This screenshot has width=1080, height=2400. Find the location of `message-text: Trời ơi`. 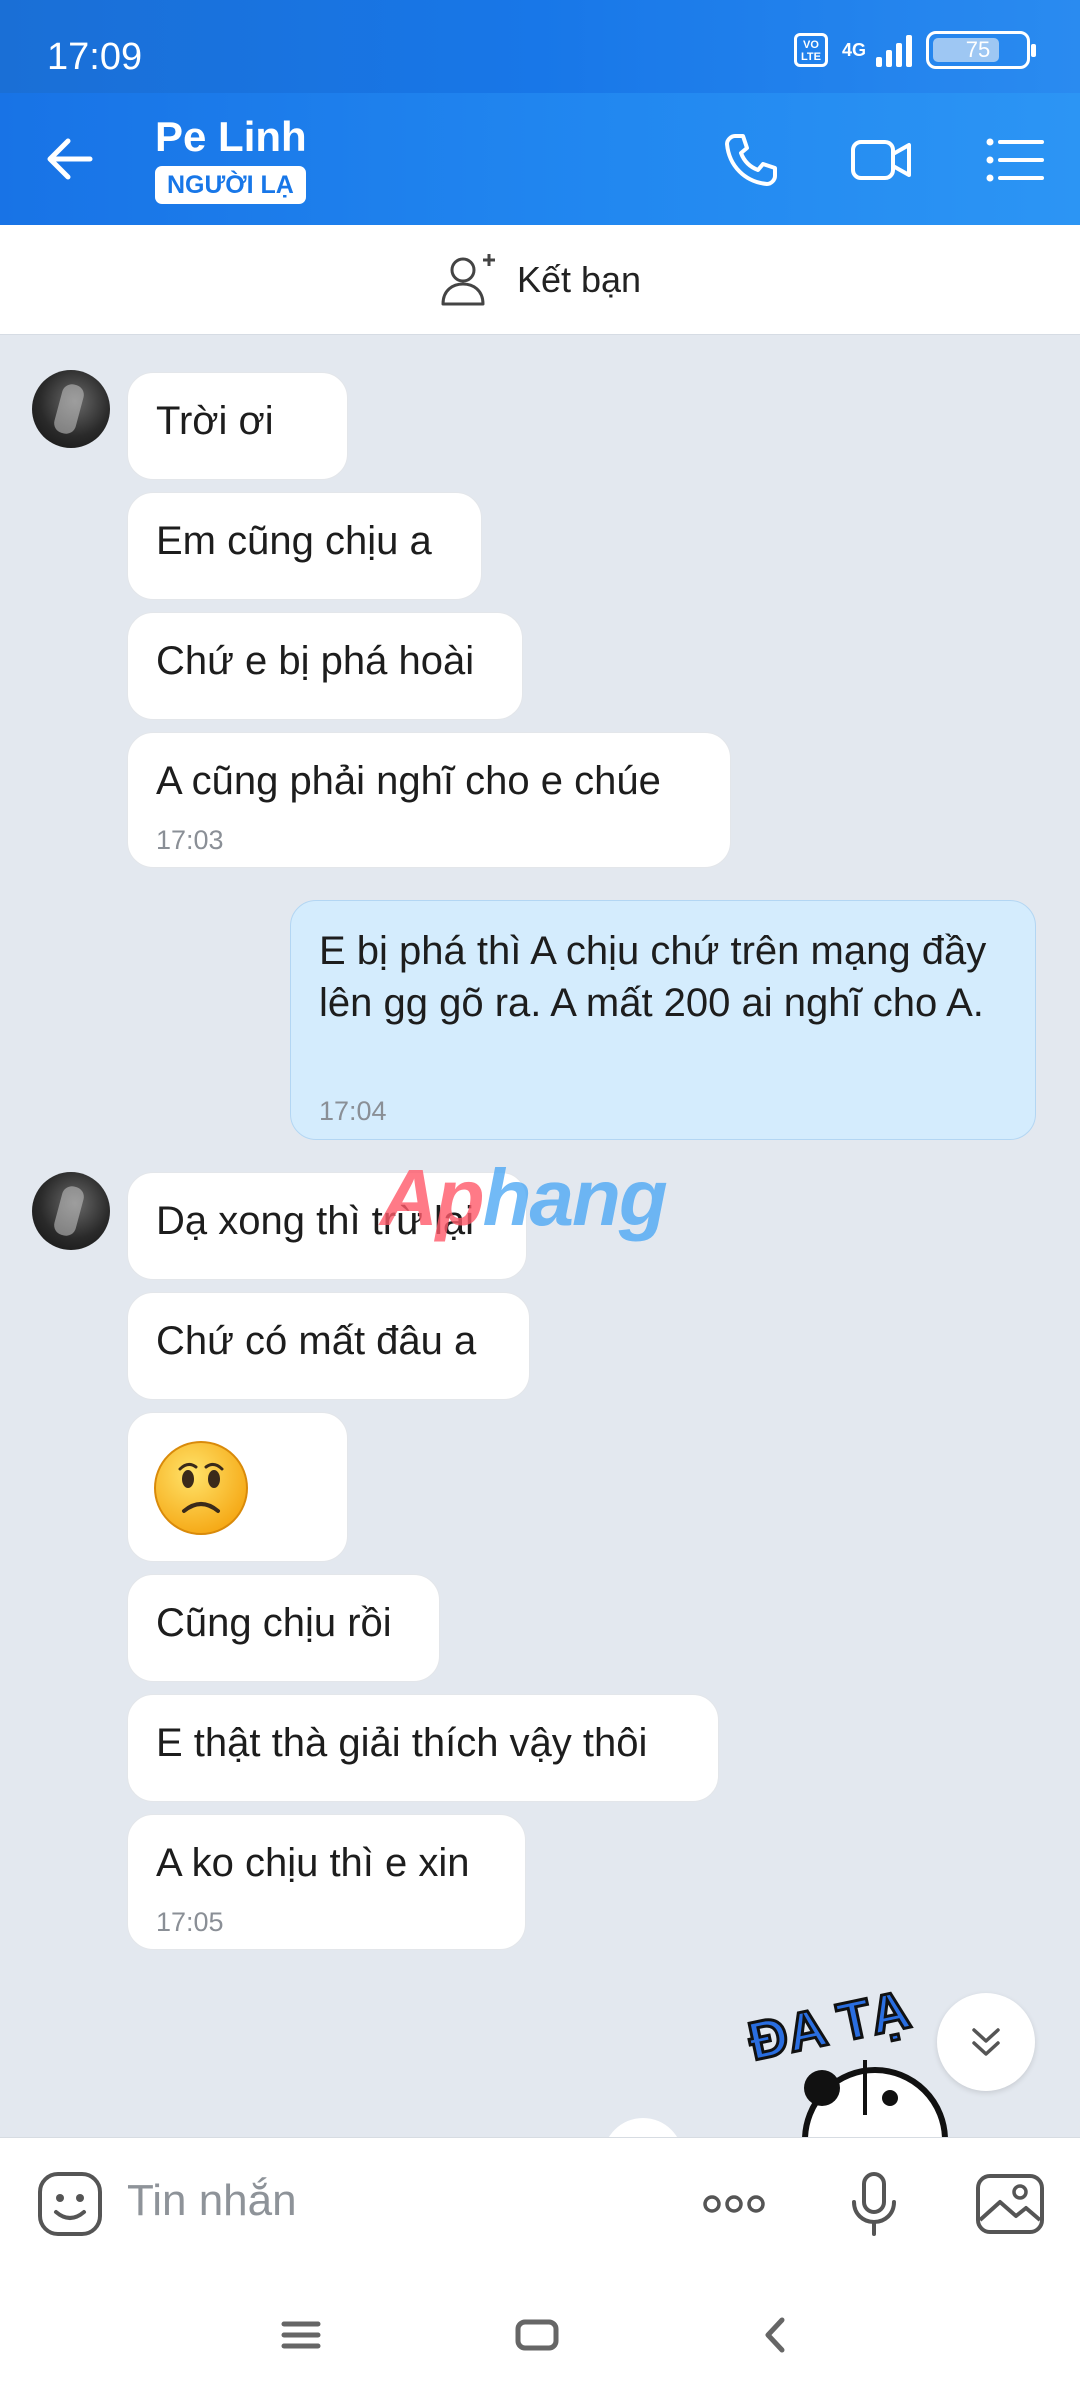

message-text: Trời ơi is located at coordinates (215, 421).